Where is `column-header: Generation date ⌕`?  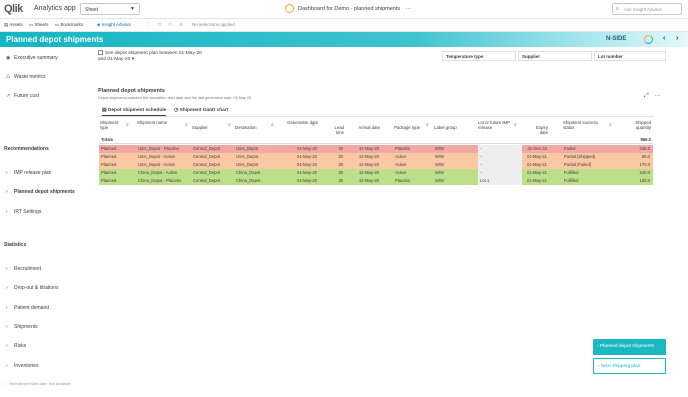
column-header: Generation date ⌕ is located at coordinates (298, 126).